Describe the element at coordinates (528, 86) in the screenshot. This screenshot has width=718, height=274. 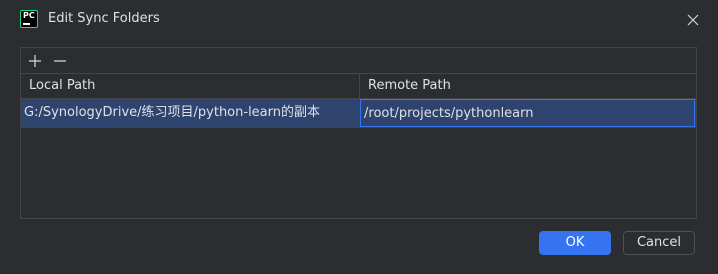
I see `column-header-remote-path: Remote Path` at that location.